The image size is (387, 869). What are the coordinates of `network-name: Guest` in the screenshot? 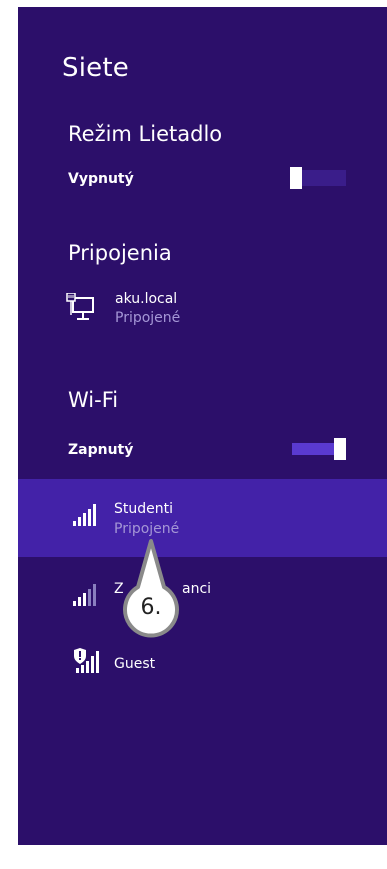 It's located at (135, 664).